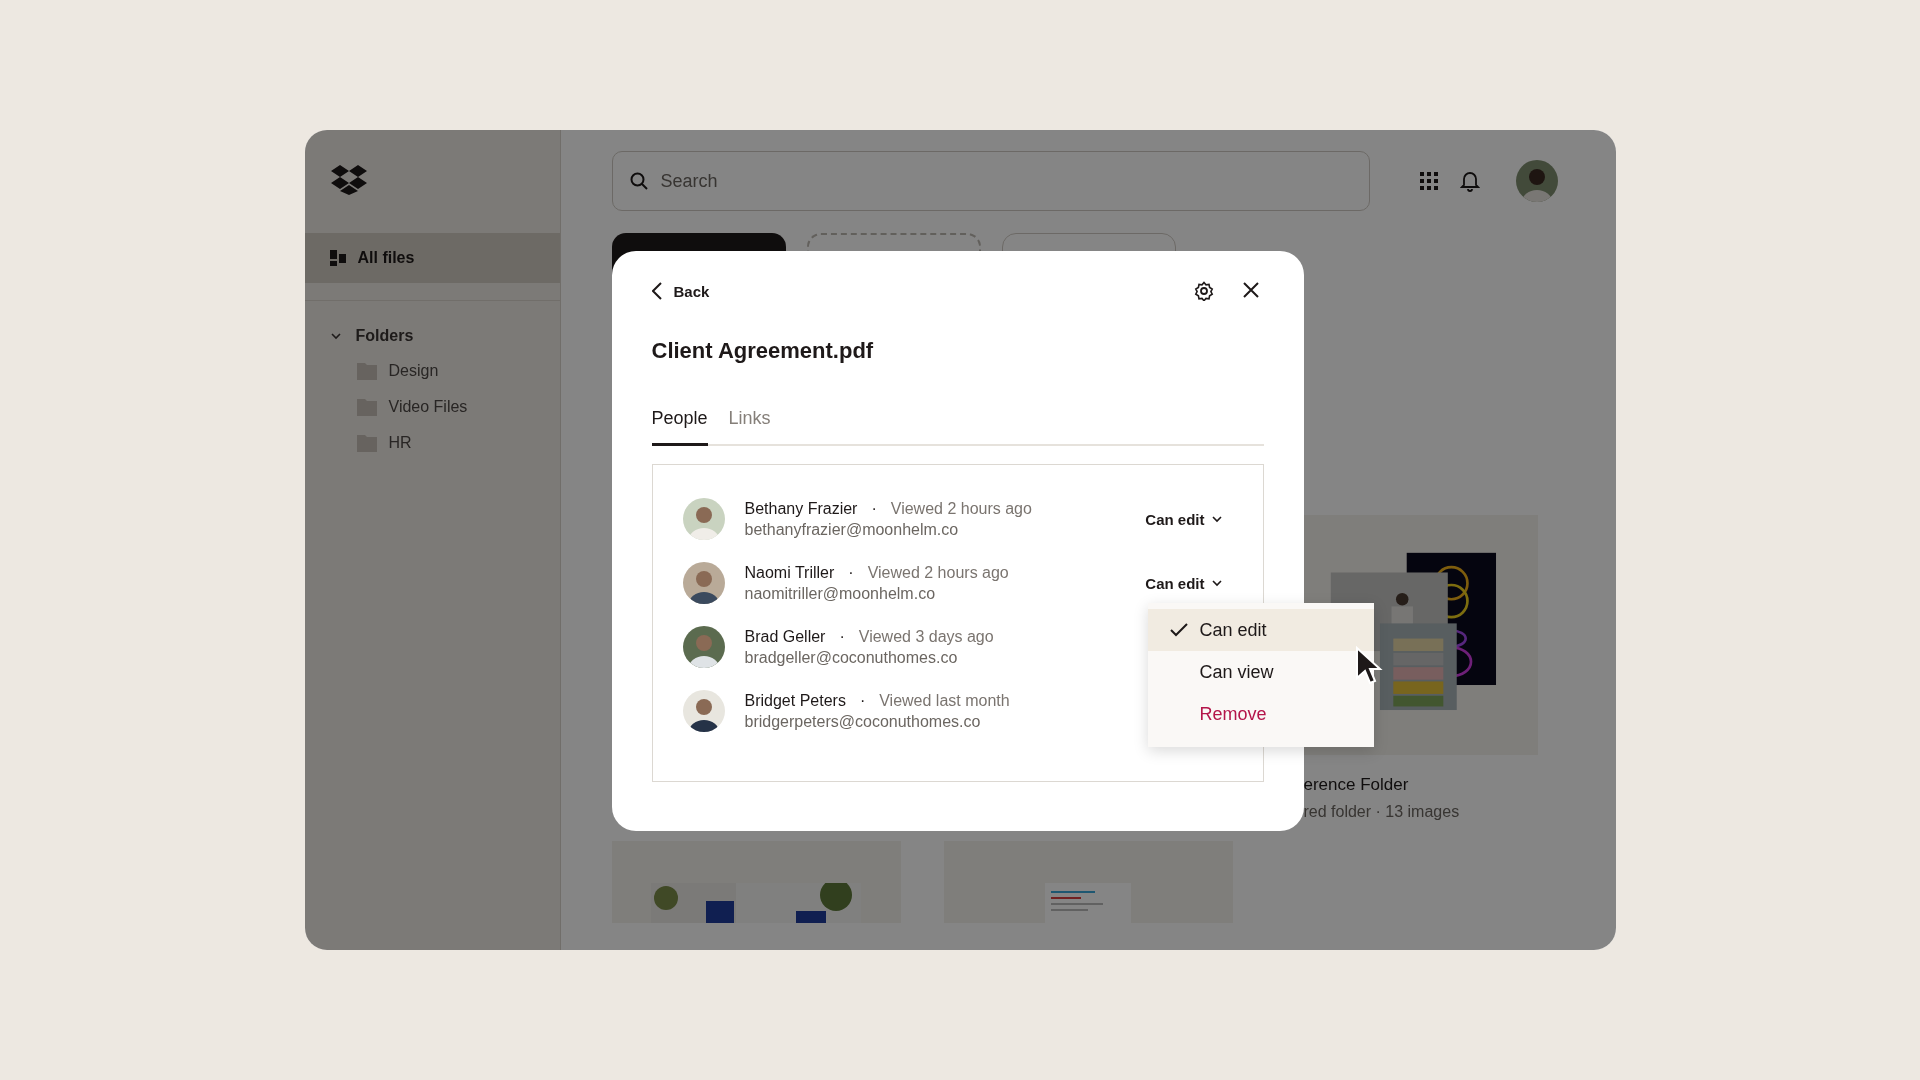 Image resolution: width=1920 pixels, height=1080 pixels. What do you see at coordinates (432, 336) in the screenshot?
I see `folders-toggle: Folders` at bounding box center [432, 336].